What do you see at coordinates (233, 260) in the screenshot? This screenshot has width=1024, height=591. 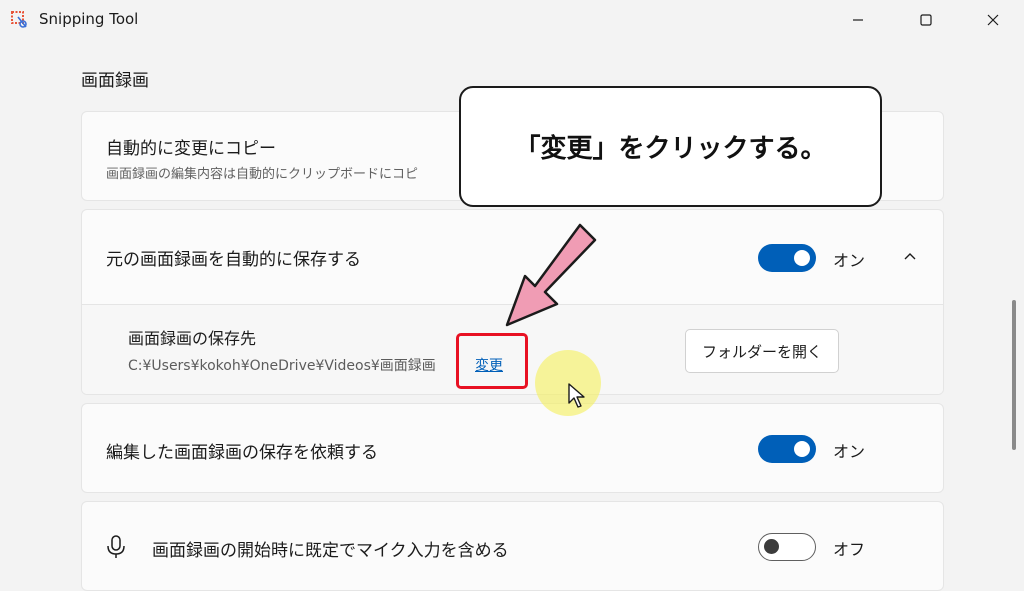 I see `auto-save-original-title: 元の画面録画を自動的に保存する` at bounding box center [233, 260].